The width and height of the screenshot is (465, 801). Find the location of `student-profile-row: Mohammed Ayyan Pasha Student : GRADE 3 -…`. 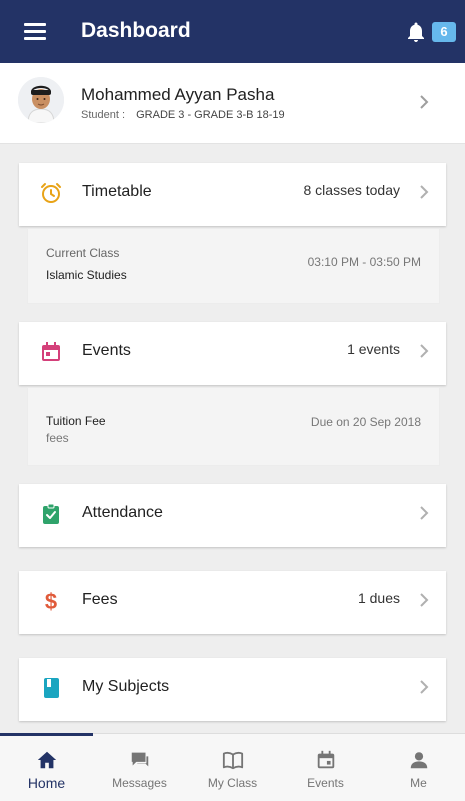

student-profile-row: Mohammed Ayyan Pasha Student : GRADE 3 -… is located at coordinates (232, 103).